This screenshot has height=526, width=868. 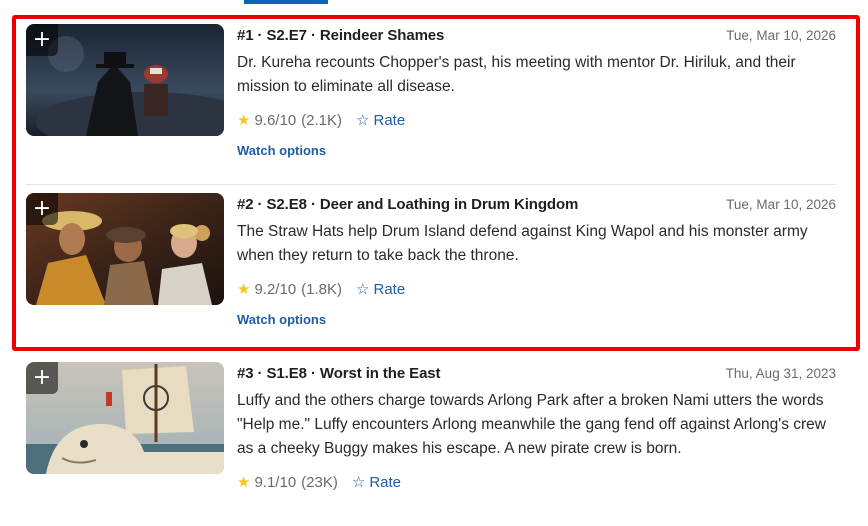 I want to click on star-filled-icon: ★, so click(x=244, y=482).